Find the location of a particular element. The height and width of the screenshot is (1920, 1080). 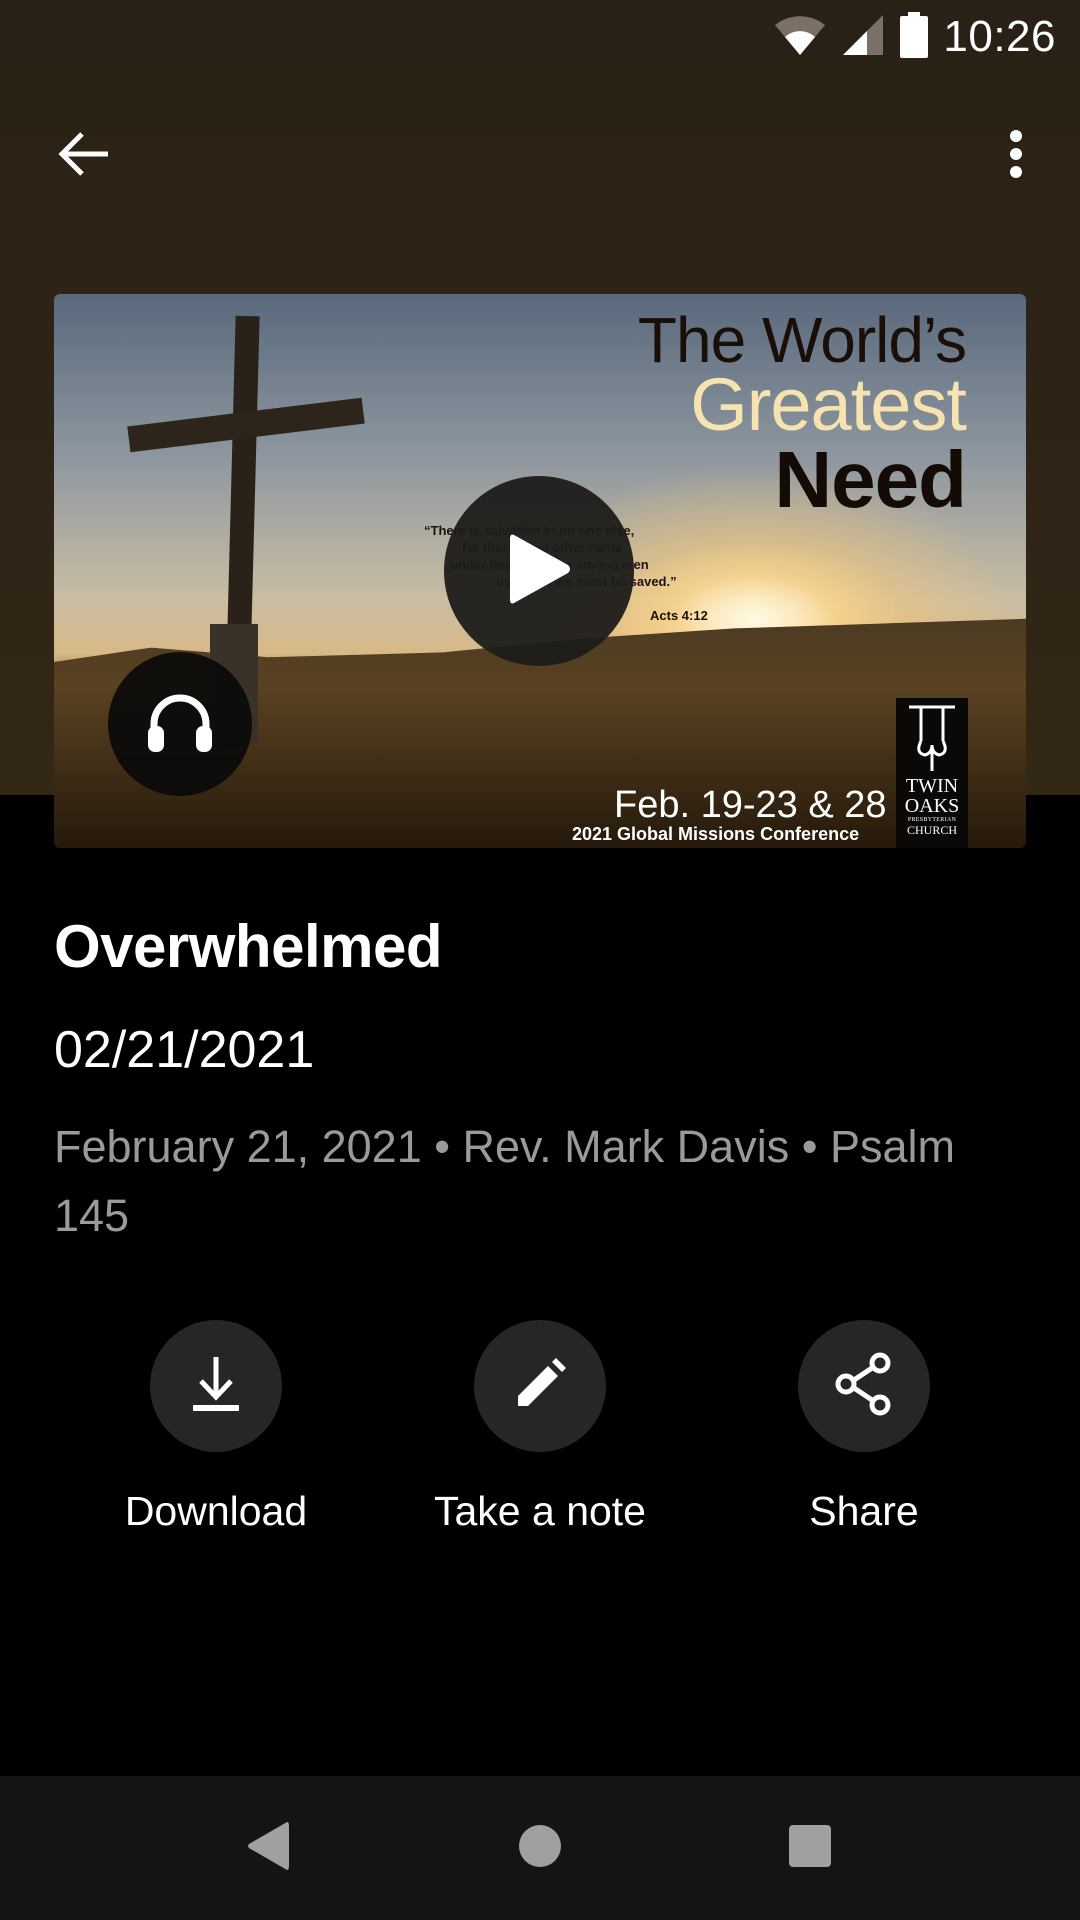

share-button: Share is located at coordinates (864, 1427).